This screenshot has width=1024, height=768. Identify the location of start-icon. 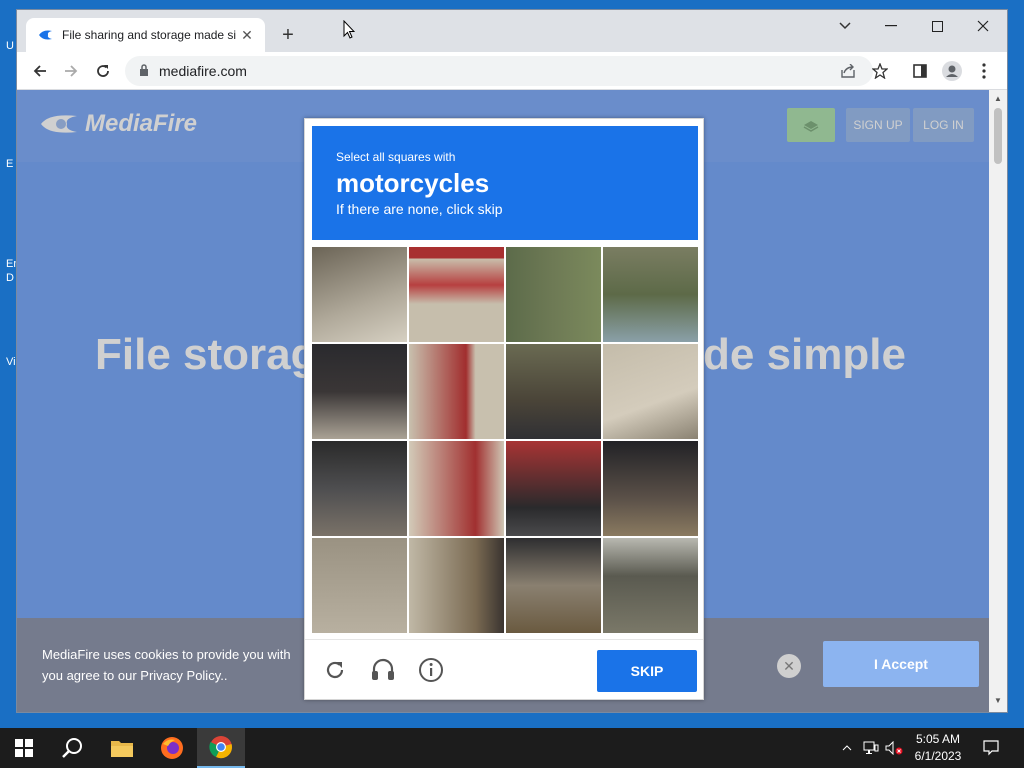
(24, 748).